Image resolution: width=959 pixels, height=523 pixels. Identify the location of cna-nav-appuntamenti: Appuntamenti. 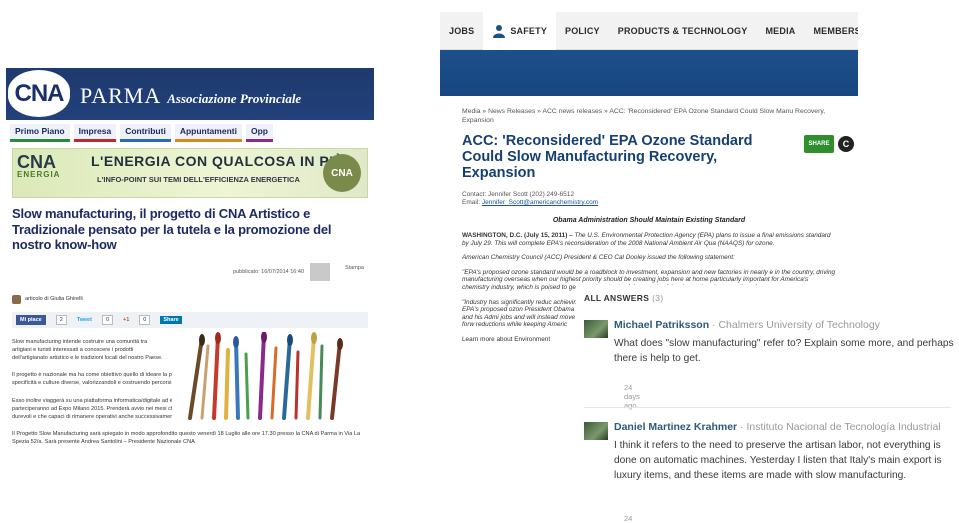
(208, 133).